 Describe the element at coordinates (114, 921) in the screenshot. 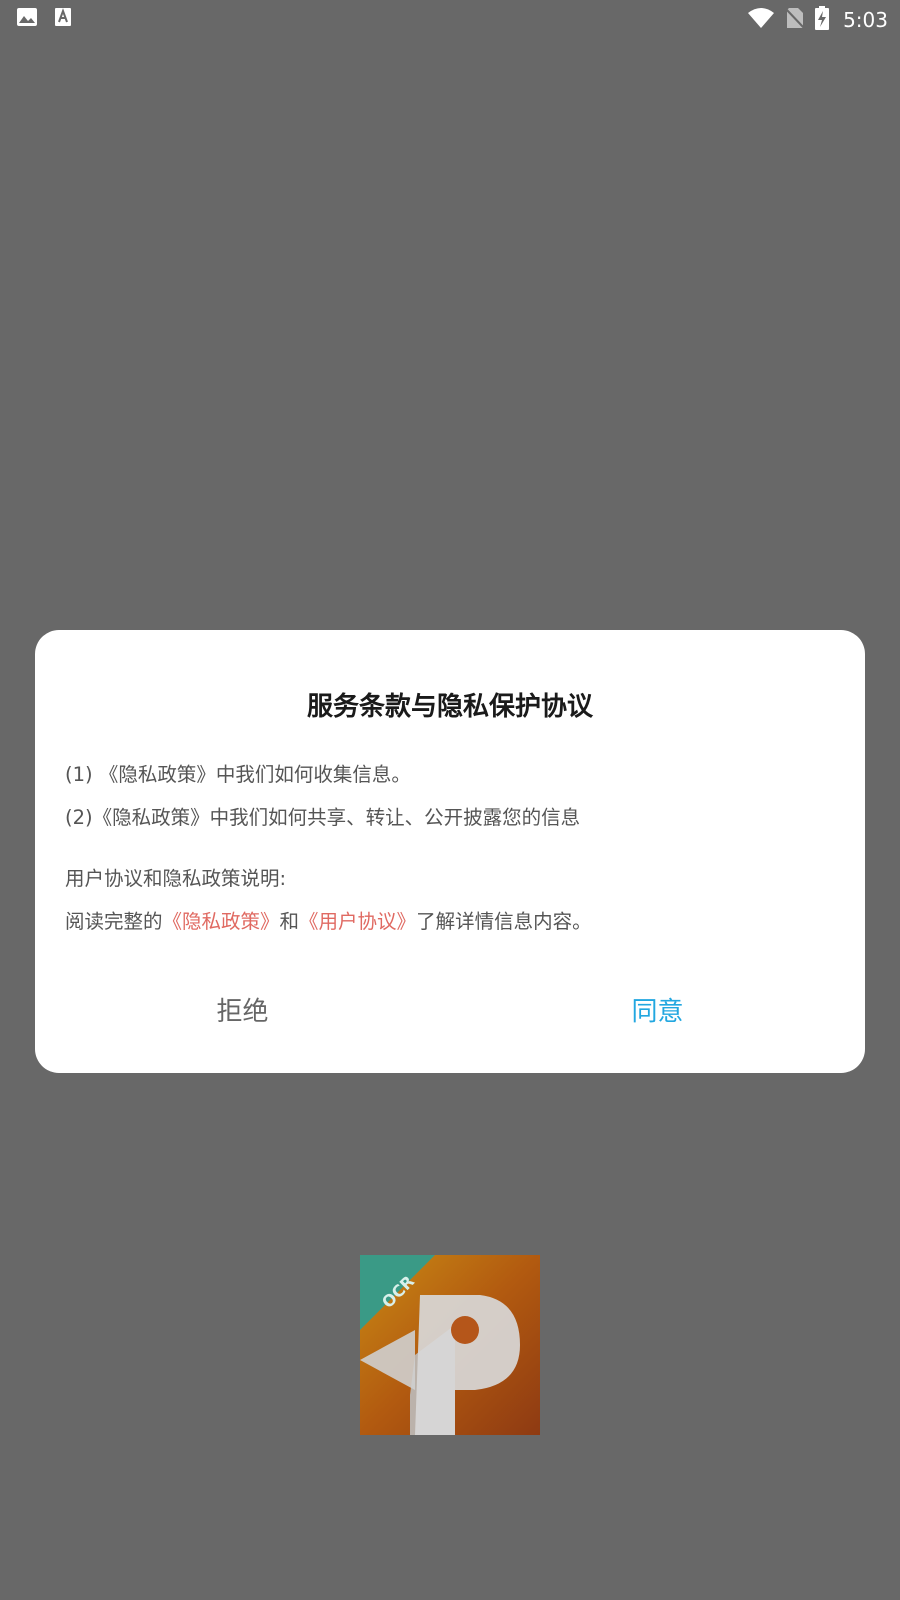

I see `read-full-prefix: 阅读完整的` at that location.